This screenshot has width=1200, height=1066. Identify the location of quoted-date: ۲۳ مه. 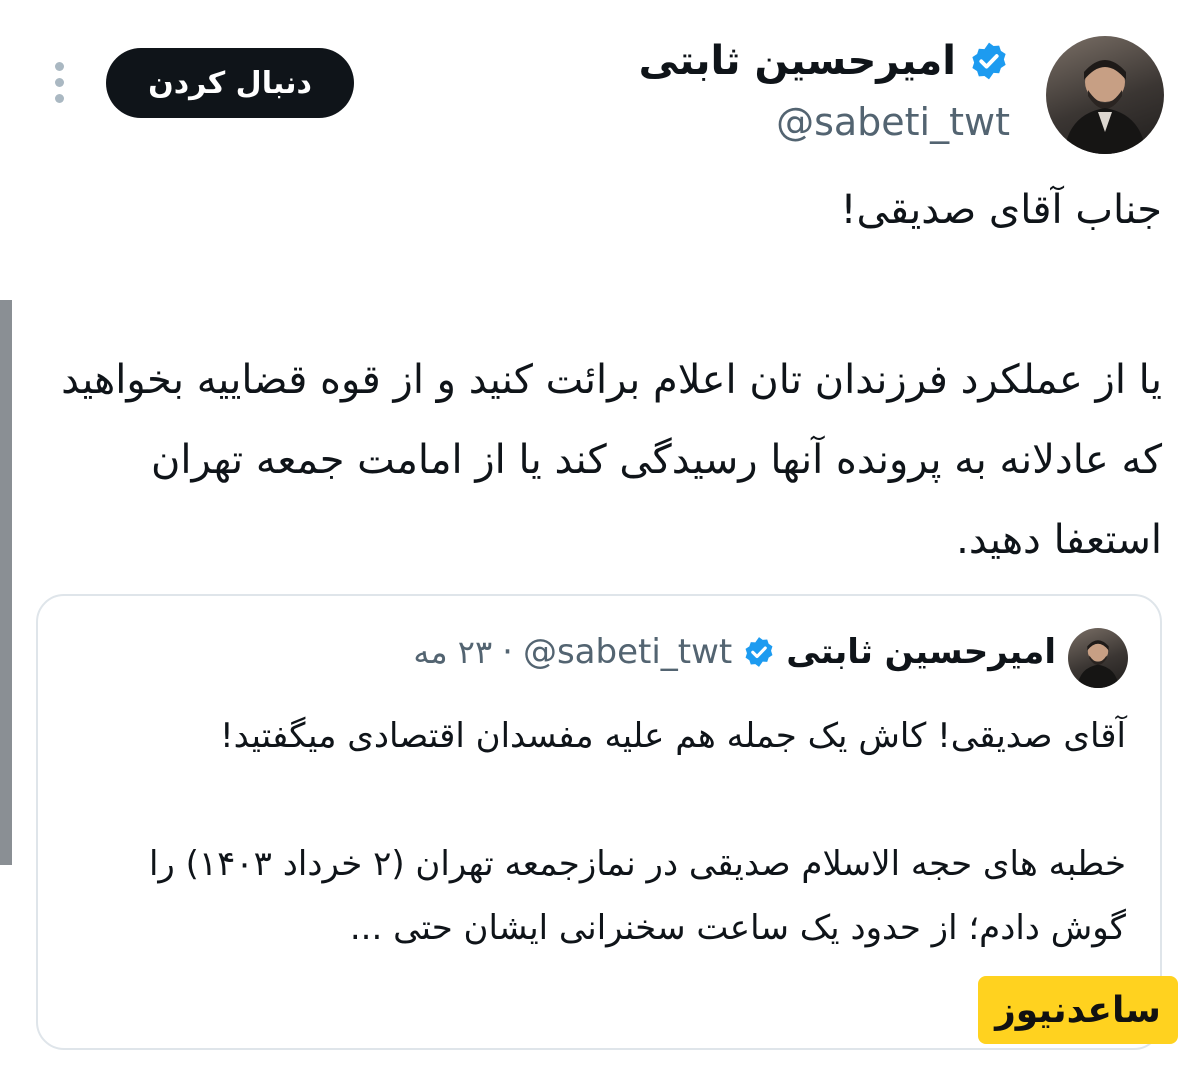
(453, 652).